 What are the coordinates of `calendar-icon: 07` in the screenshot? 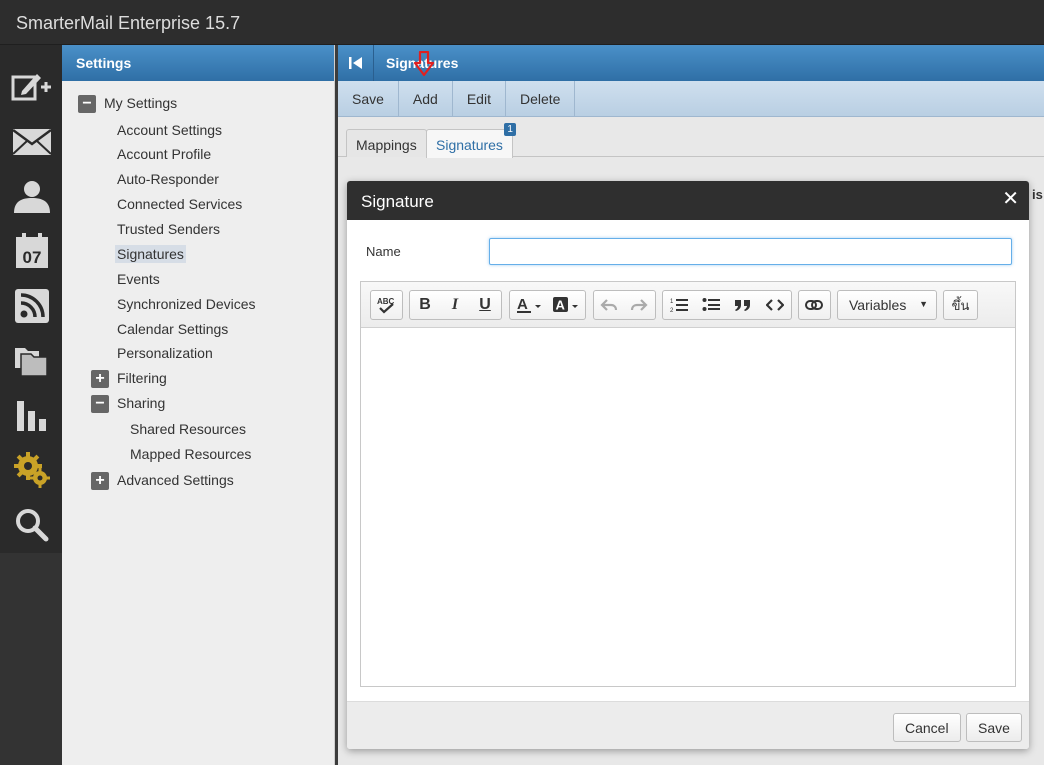 It's located at (32, 251).